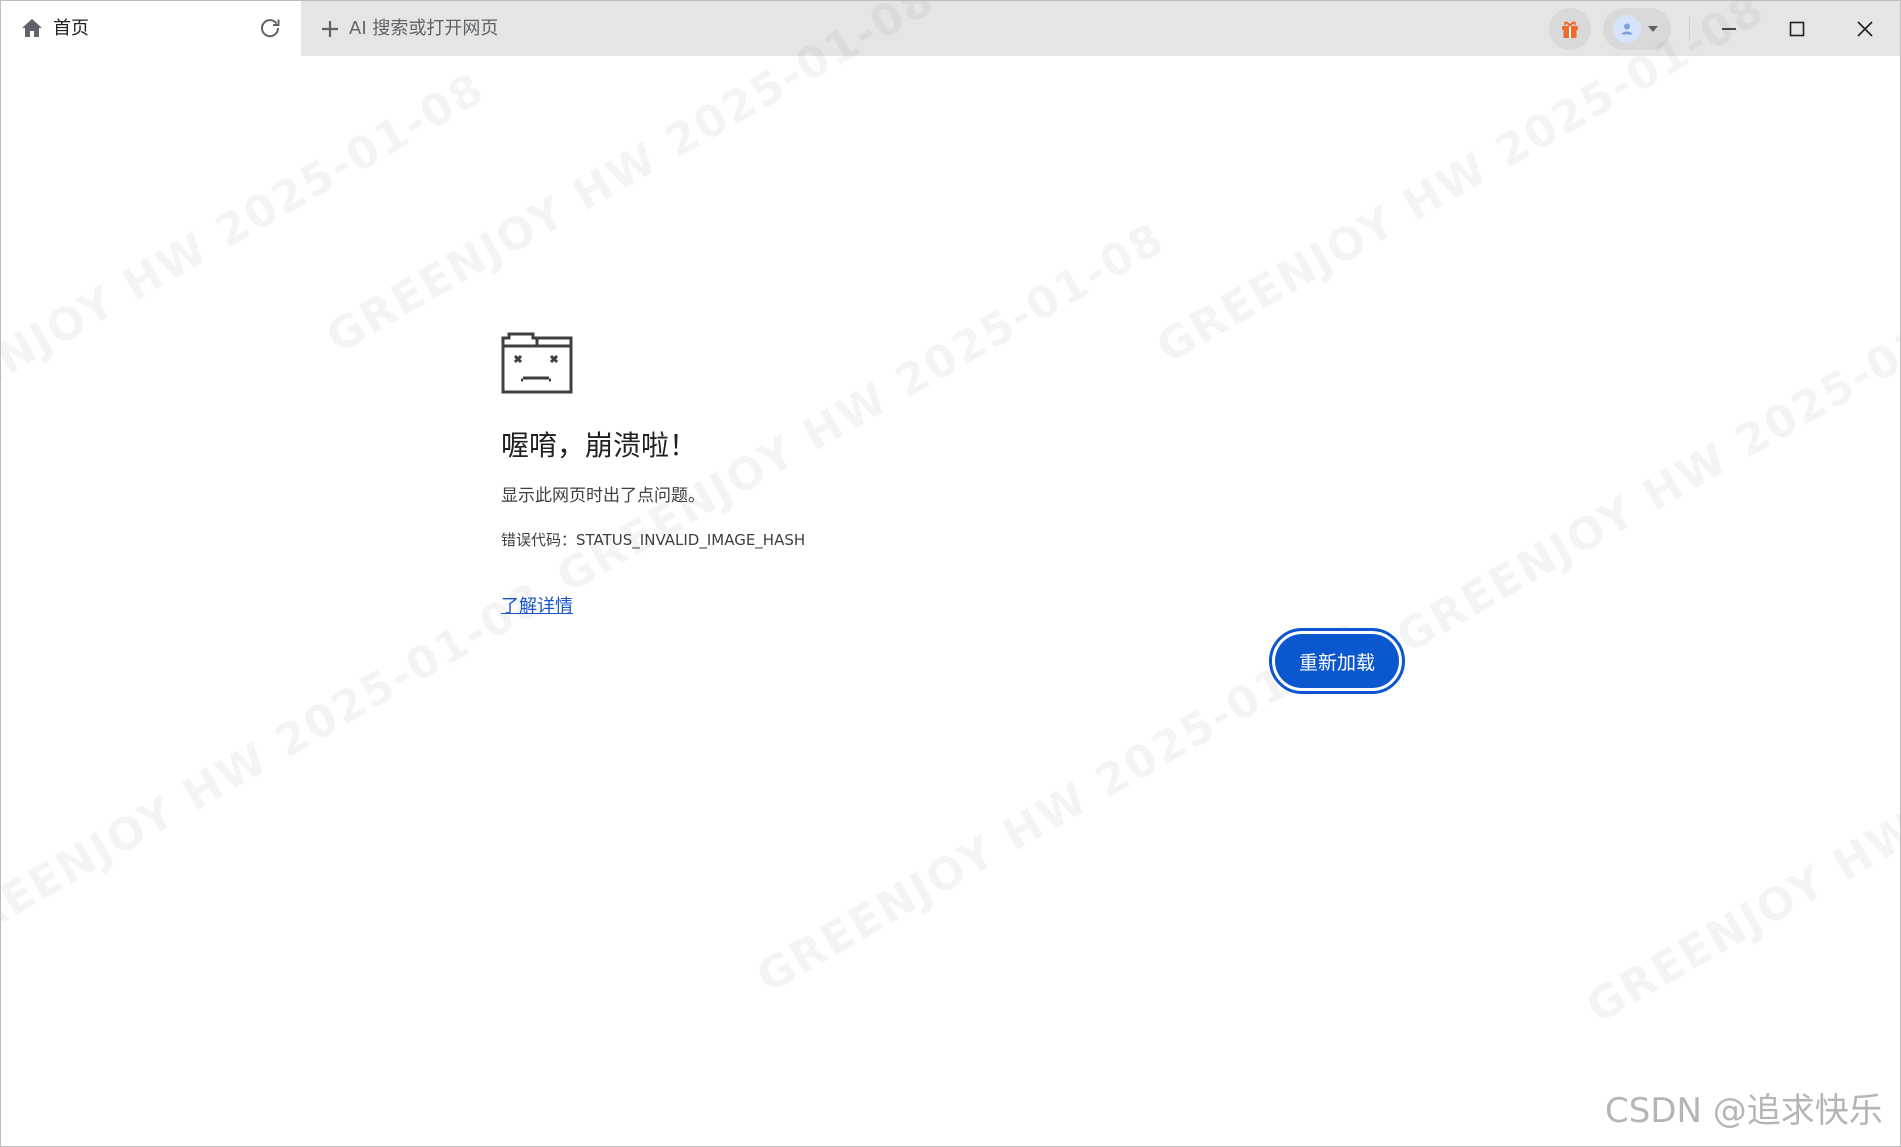 This screenshot has width=1901, height=1147. I want to click on new-tab-label: AI 搜索或打开网页, so click(424, 28).